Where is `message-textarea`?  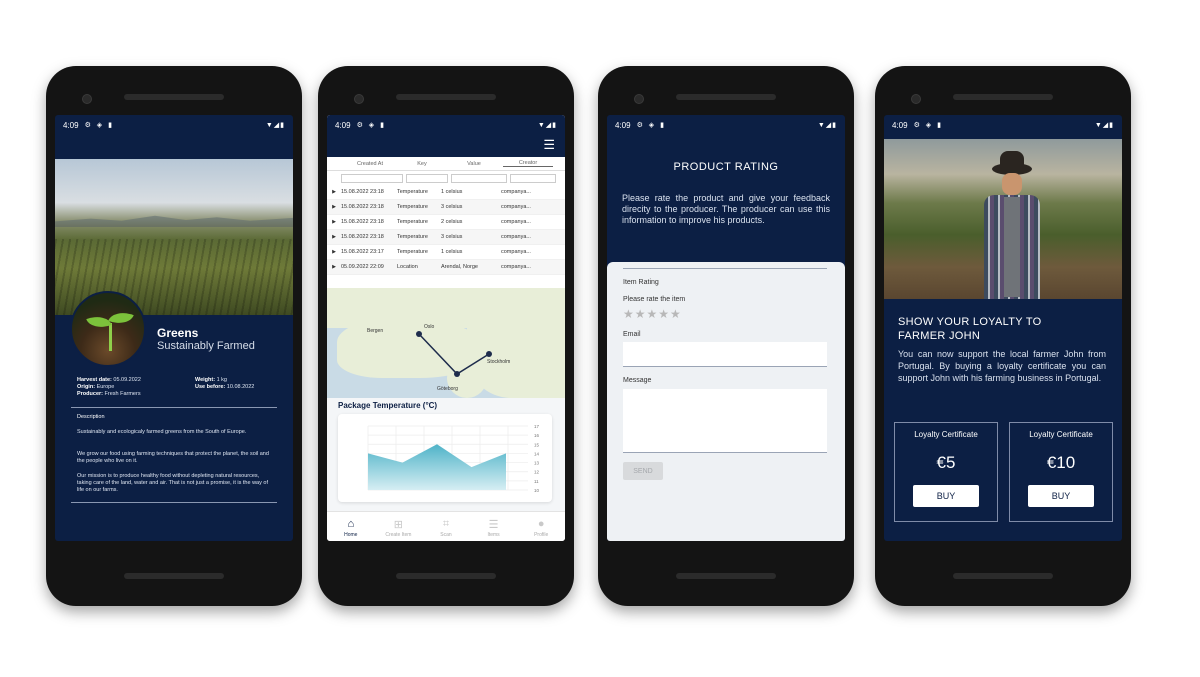 message-textarea is located at coordinates (725, 421).